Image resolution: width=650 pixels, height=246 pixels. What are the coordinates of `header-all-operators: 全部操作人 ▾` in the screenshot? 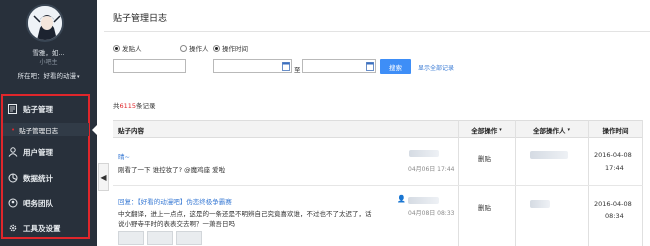 It's located at (551, 129).